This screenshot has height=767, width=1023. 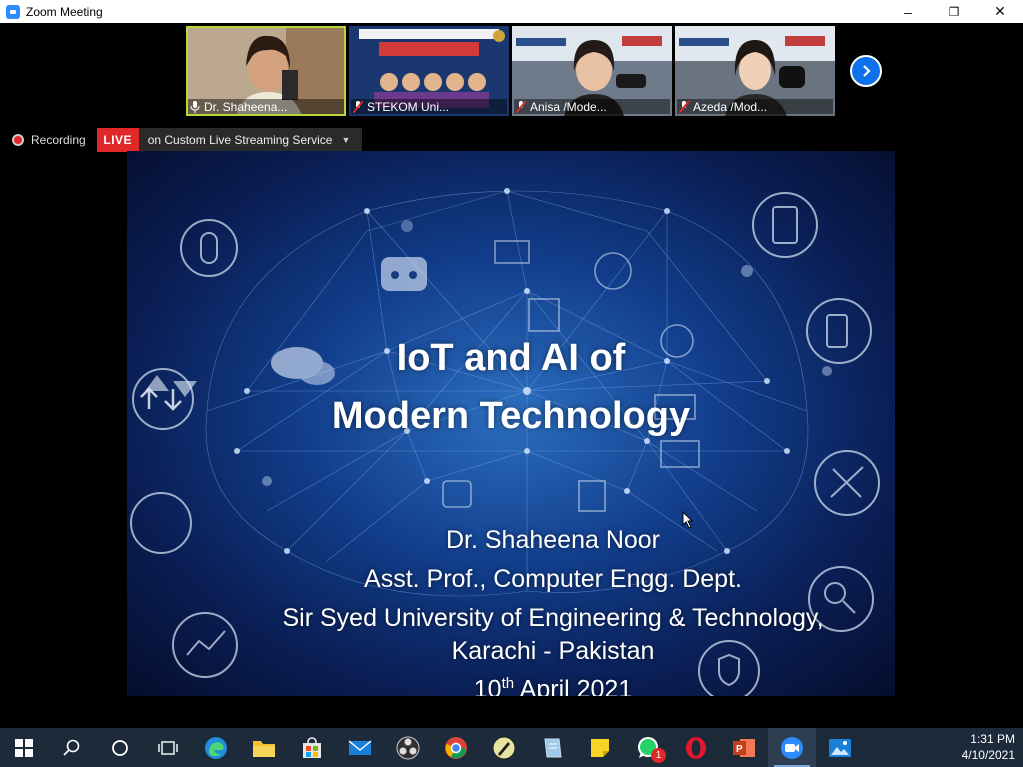 I want to click on mail-icon, so click(x=360, y=747).